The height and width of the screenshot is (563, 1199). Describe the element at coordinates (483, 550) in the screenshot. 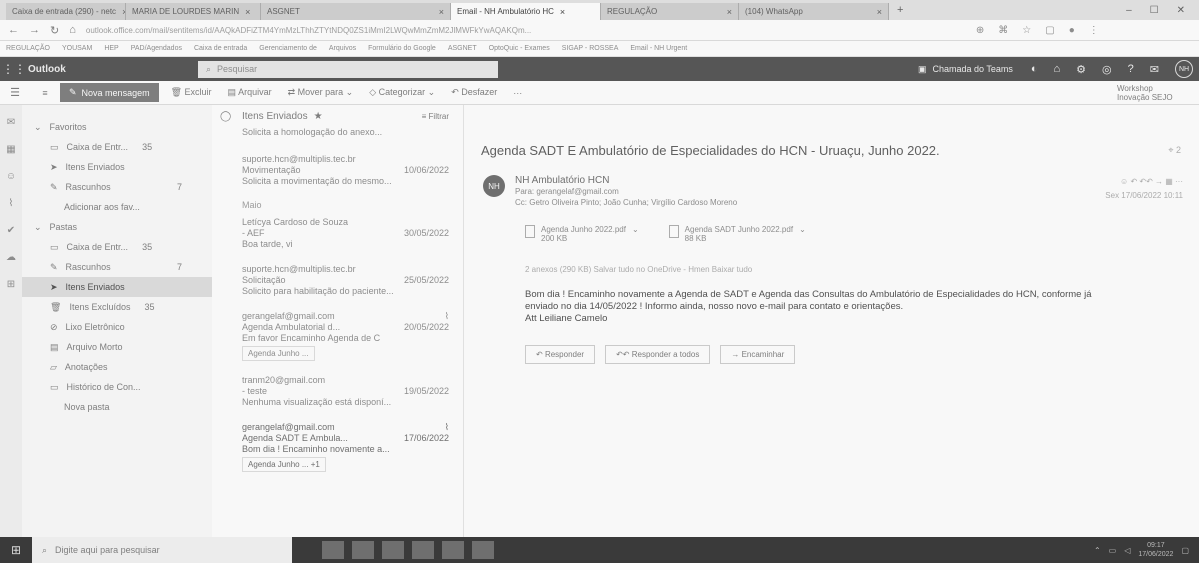

I see `pdf-reader-icon` at that location.